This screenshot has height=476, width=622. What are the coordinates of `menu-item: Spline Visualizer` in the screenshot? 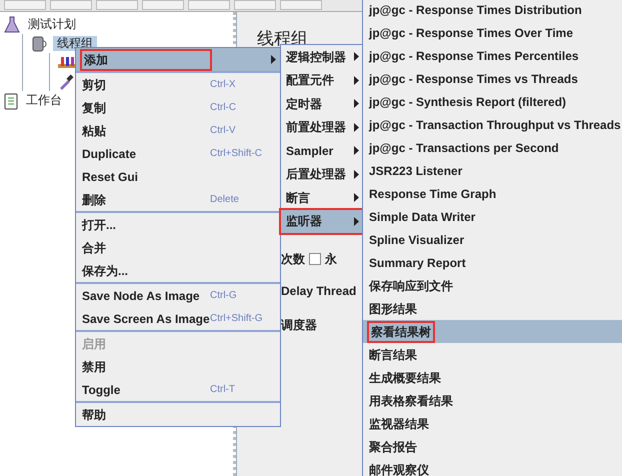 It's located at (492, 239).